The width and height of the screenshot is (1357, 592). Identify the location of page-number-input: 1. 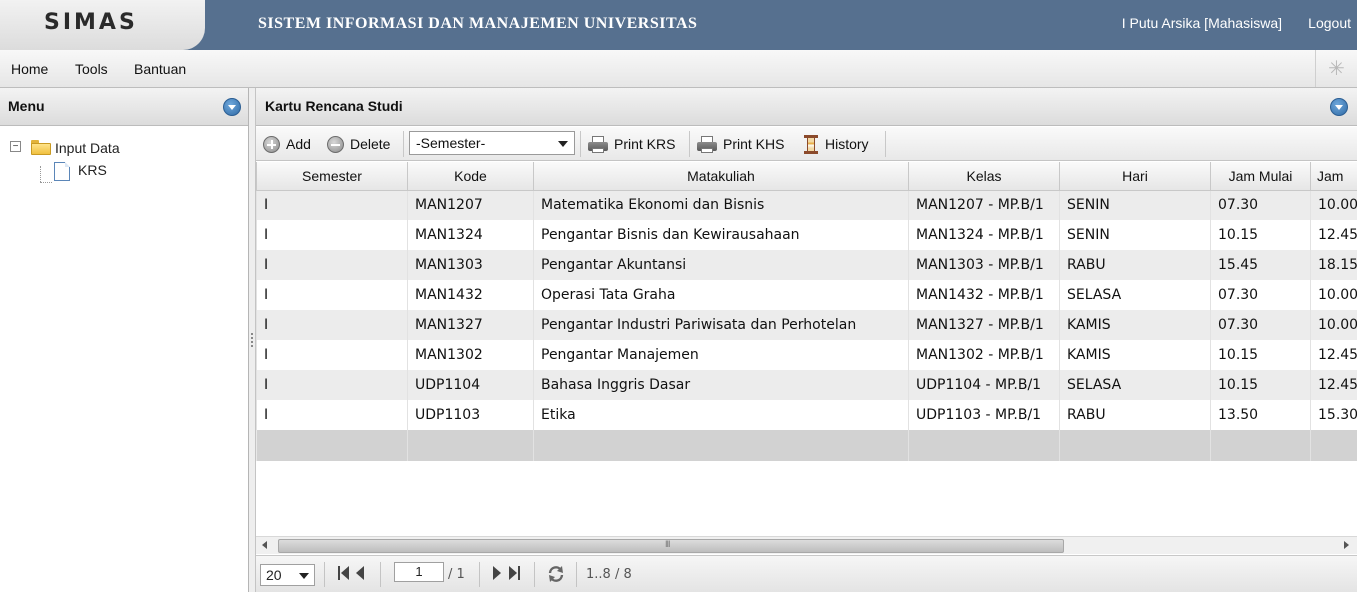
(419, 572).